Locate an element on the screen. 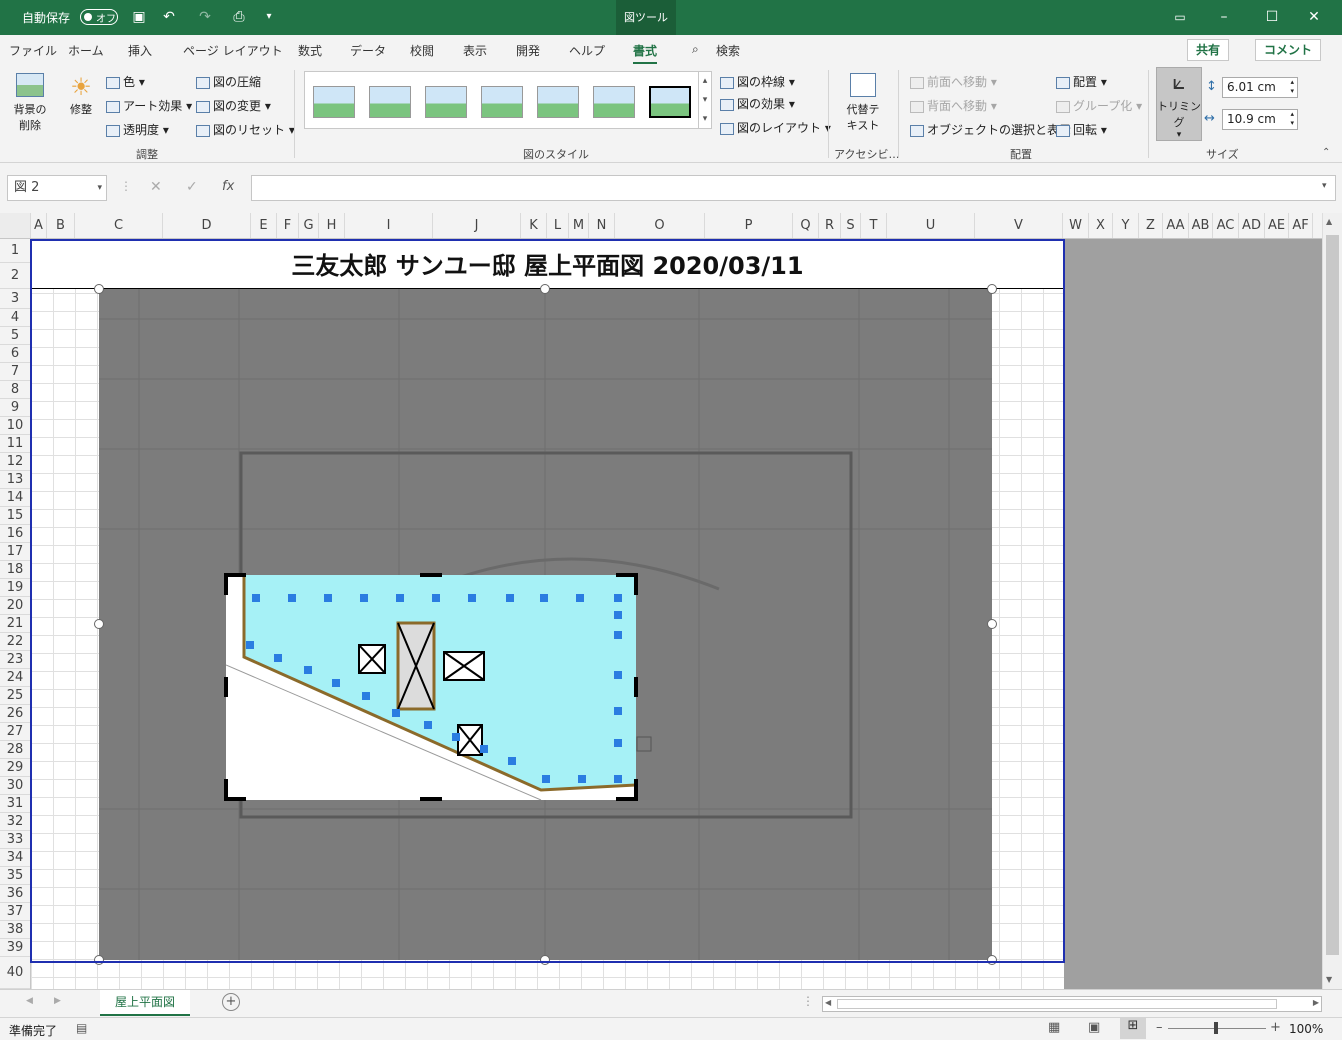  enter-icon: ✓ is located at coordinates (192, 187).